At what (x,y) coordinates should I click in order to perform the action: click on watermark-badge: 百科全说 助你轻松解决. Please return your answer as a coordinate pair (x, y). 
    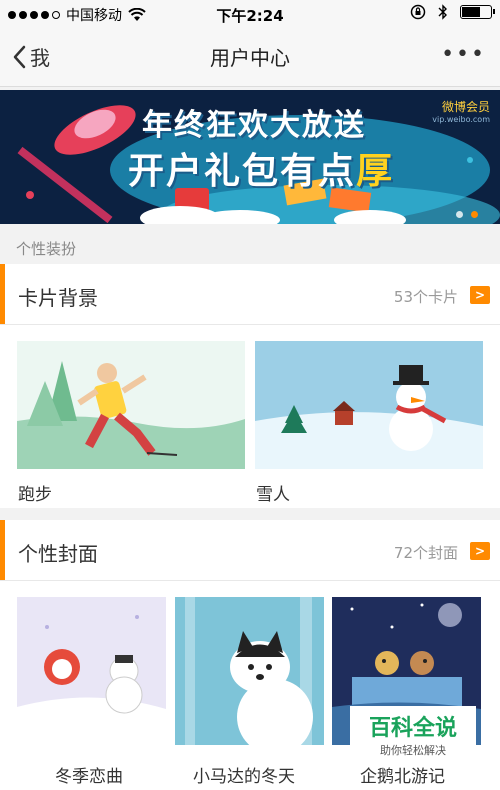
    Looking at the image, I should click on (413, 735).